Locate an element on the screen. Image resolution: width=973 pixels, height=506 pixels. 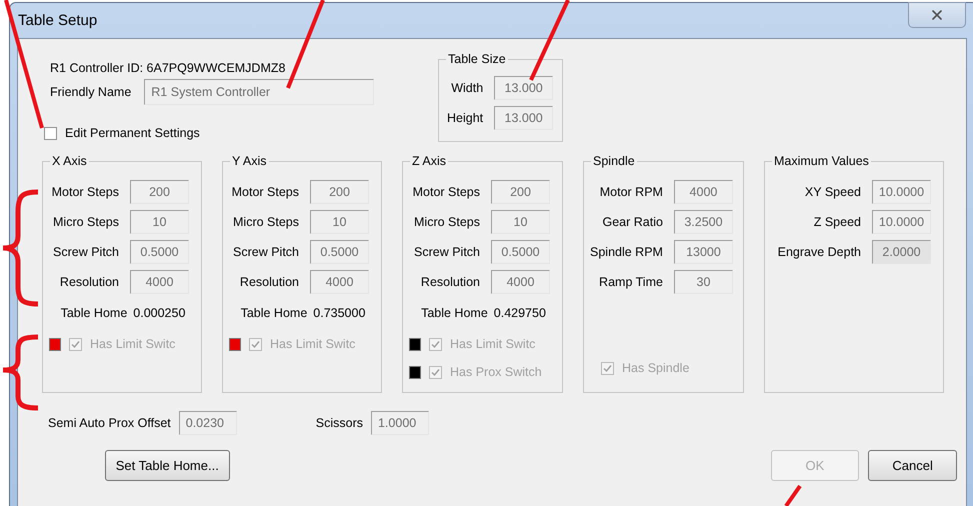
friendly-name-field: R1 System Controller is located at coordinates (259, 92).